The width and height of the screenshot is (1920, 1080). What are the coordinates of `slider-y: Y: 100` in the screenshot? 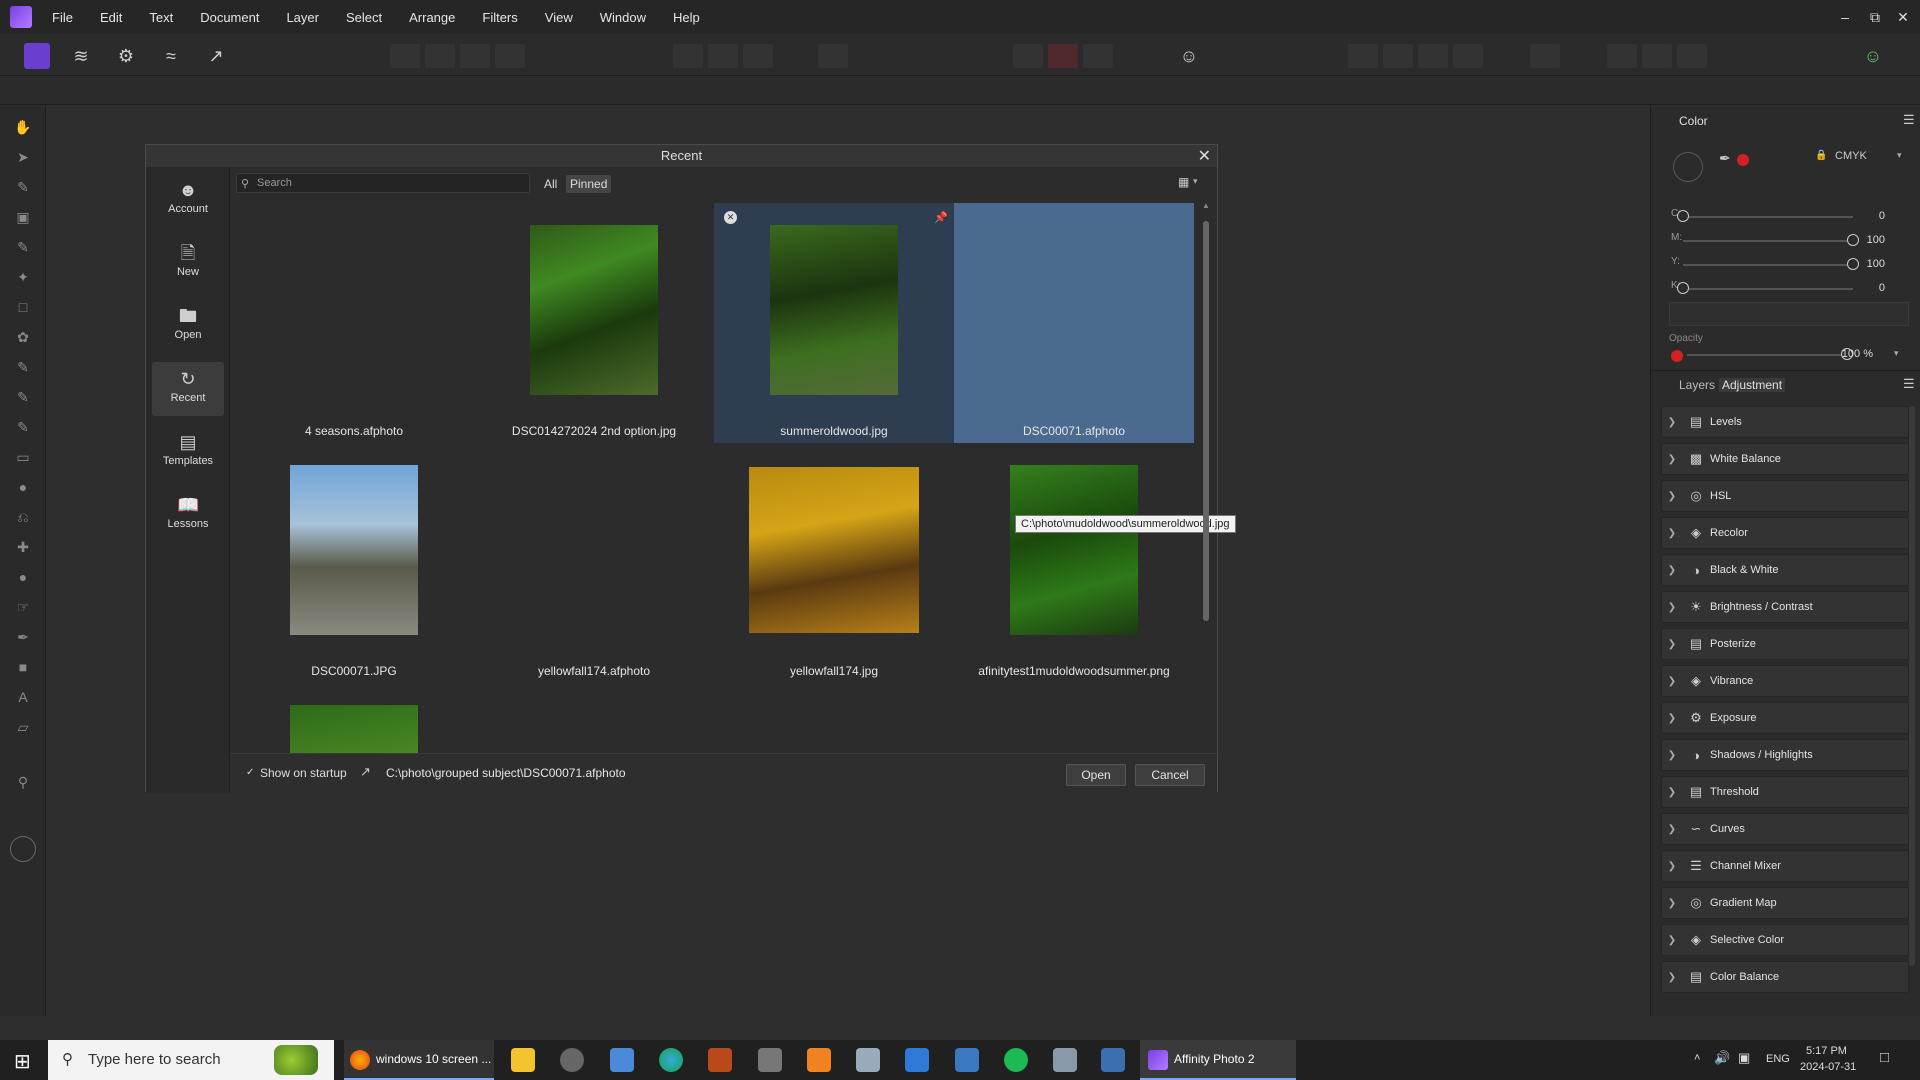 It's located at (1791, 265).